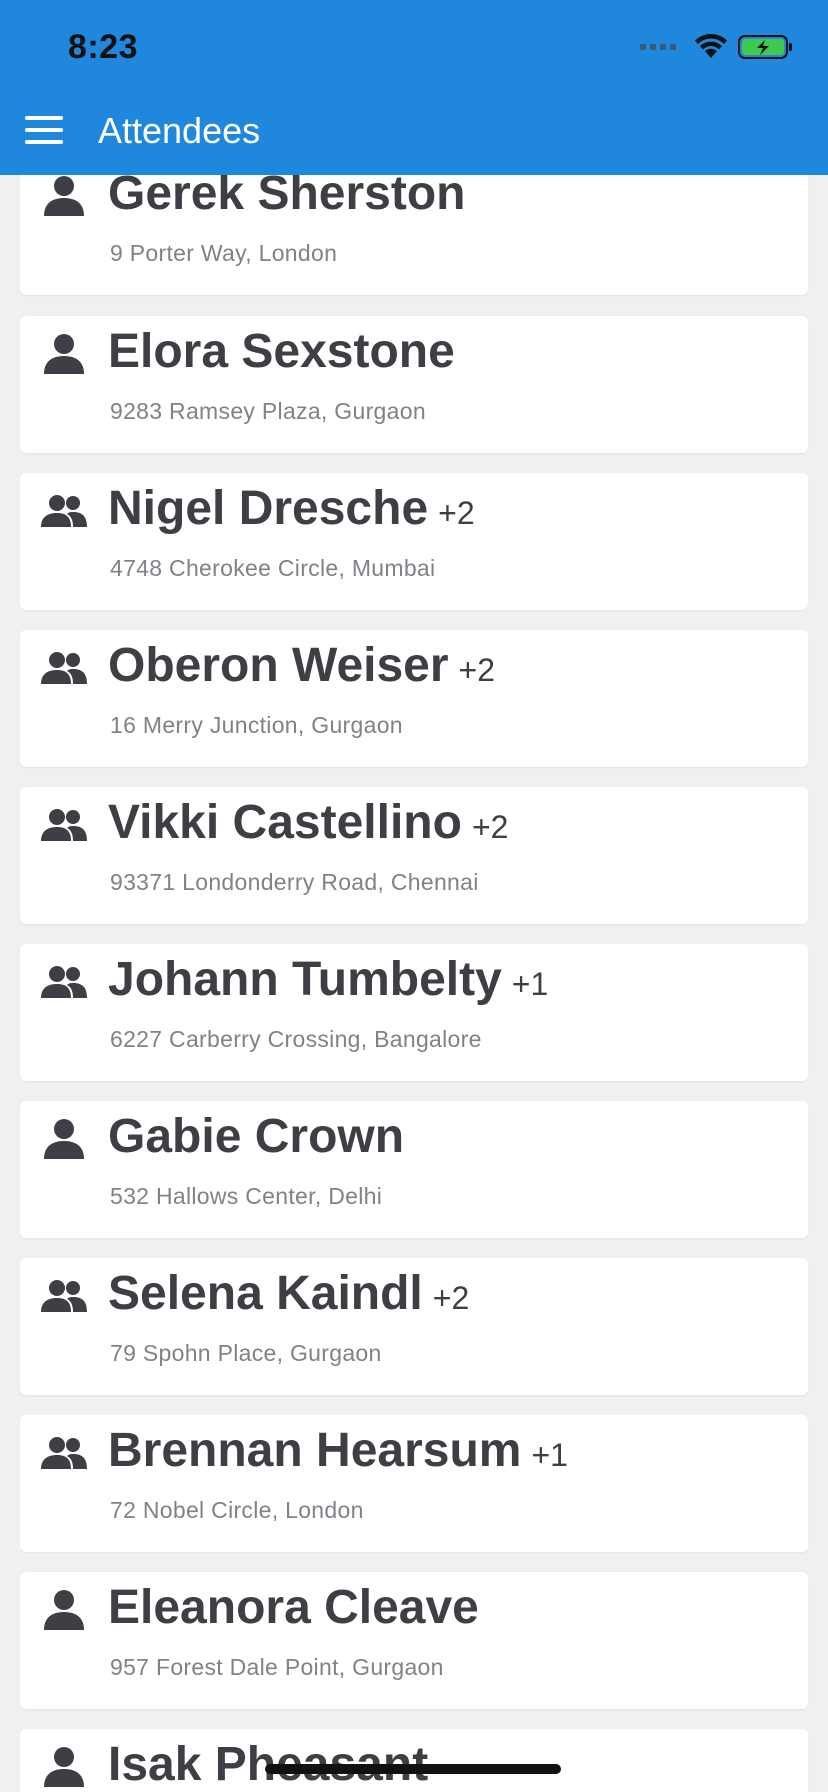  I want to click on attendee-name: Vikki Castellino, so click(285, 822).